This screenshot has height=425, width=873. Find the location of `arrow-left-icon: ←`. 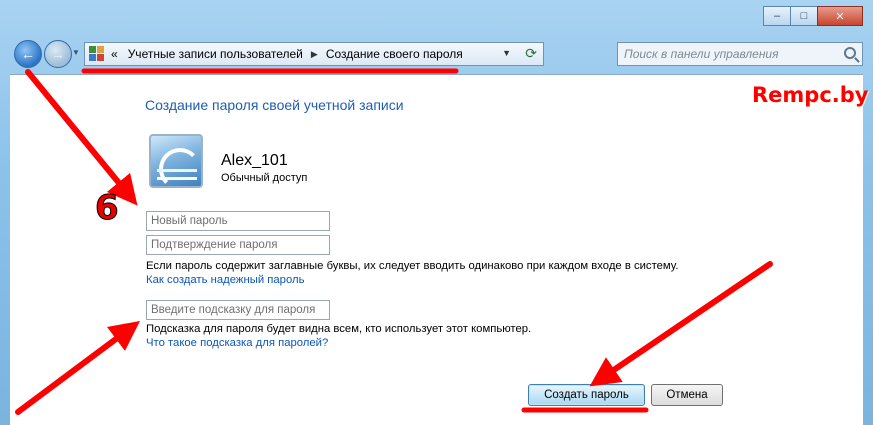

arrow-left-icon: ← is located at coordinates (28, 54).